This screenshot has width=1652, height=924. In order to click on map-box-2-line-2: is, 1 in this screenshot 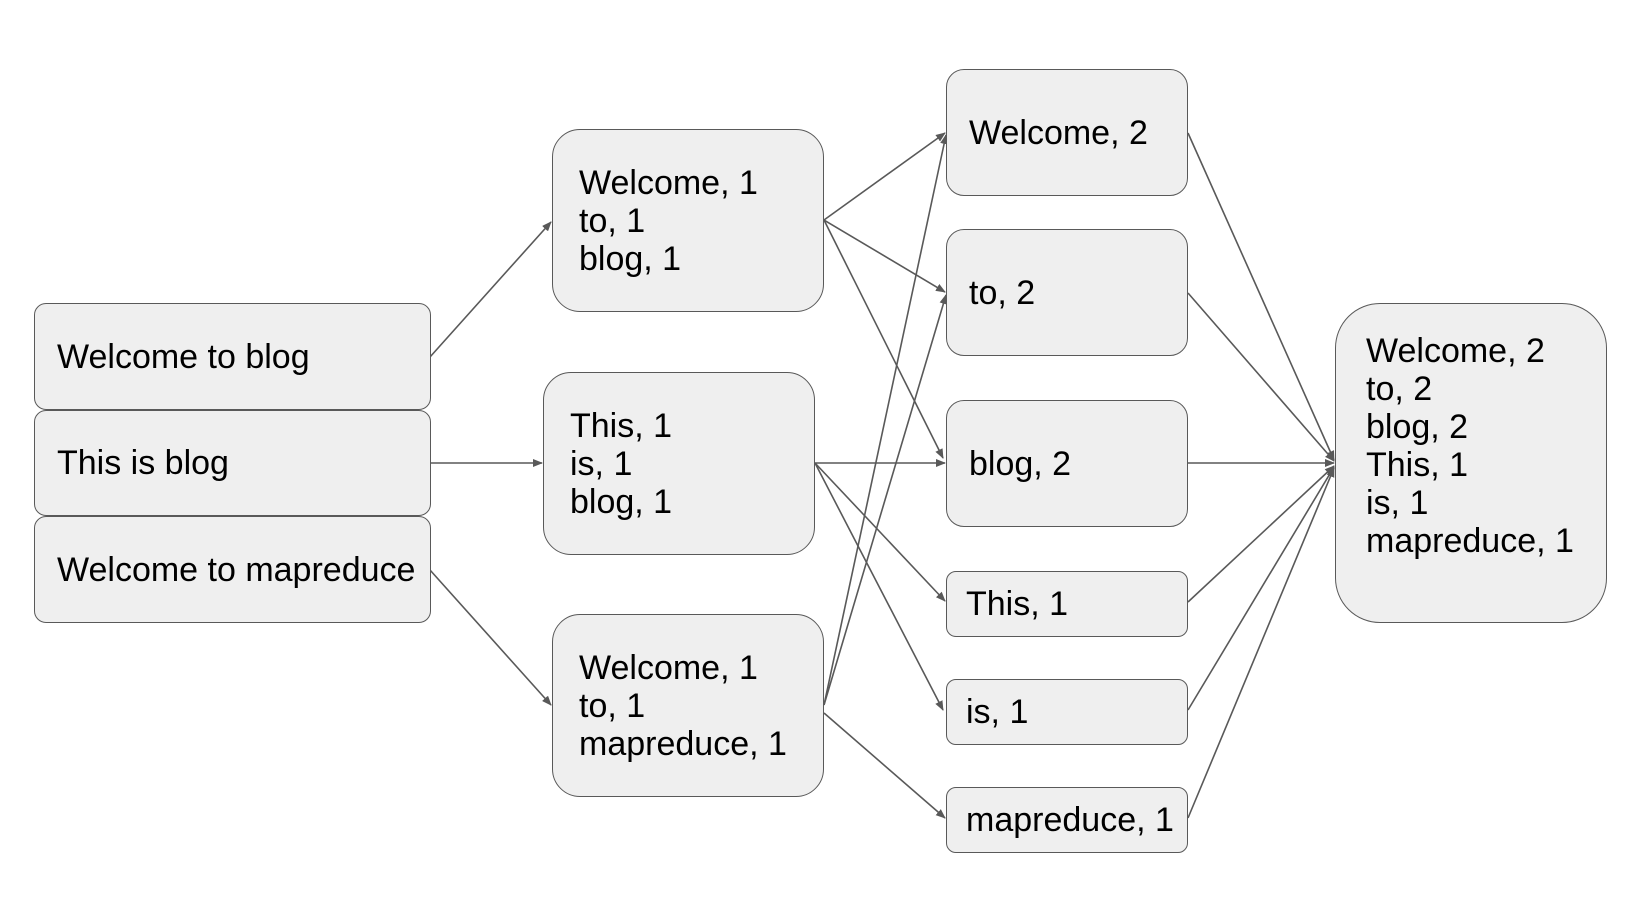, I will do `click(601, 463)`.